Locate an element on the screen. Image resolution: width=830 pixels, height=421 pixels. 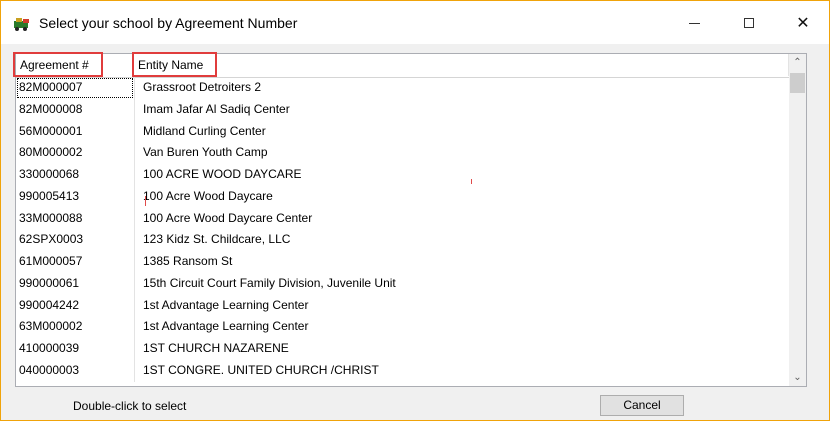
chevron-up-icon: ⌃ is located at coordinates (797, 62).